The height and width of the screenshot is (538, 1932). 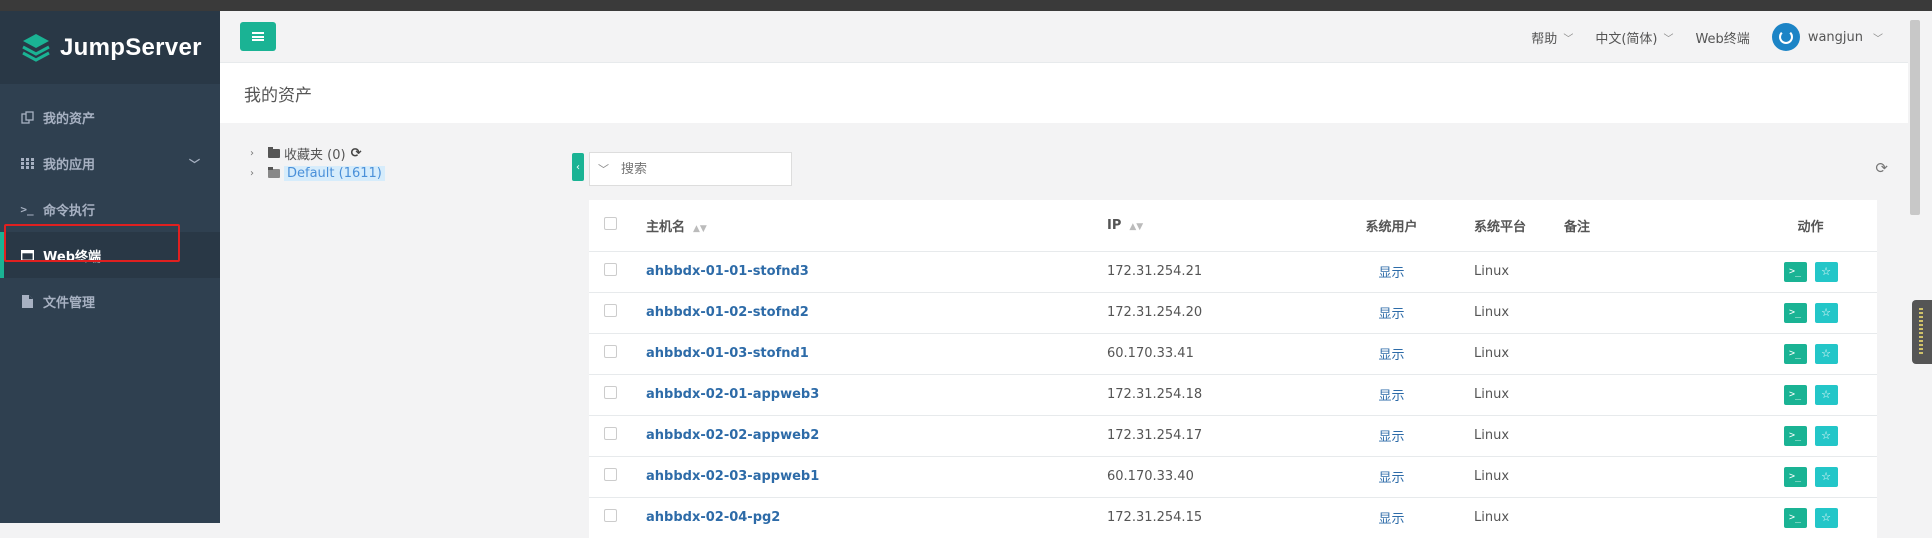 What do you see at coordinates (1827, 37) in the screenshot?
I see `user-menu: wangjun ﹀` at bounding box center [1827, 37].